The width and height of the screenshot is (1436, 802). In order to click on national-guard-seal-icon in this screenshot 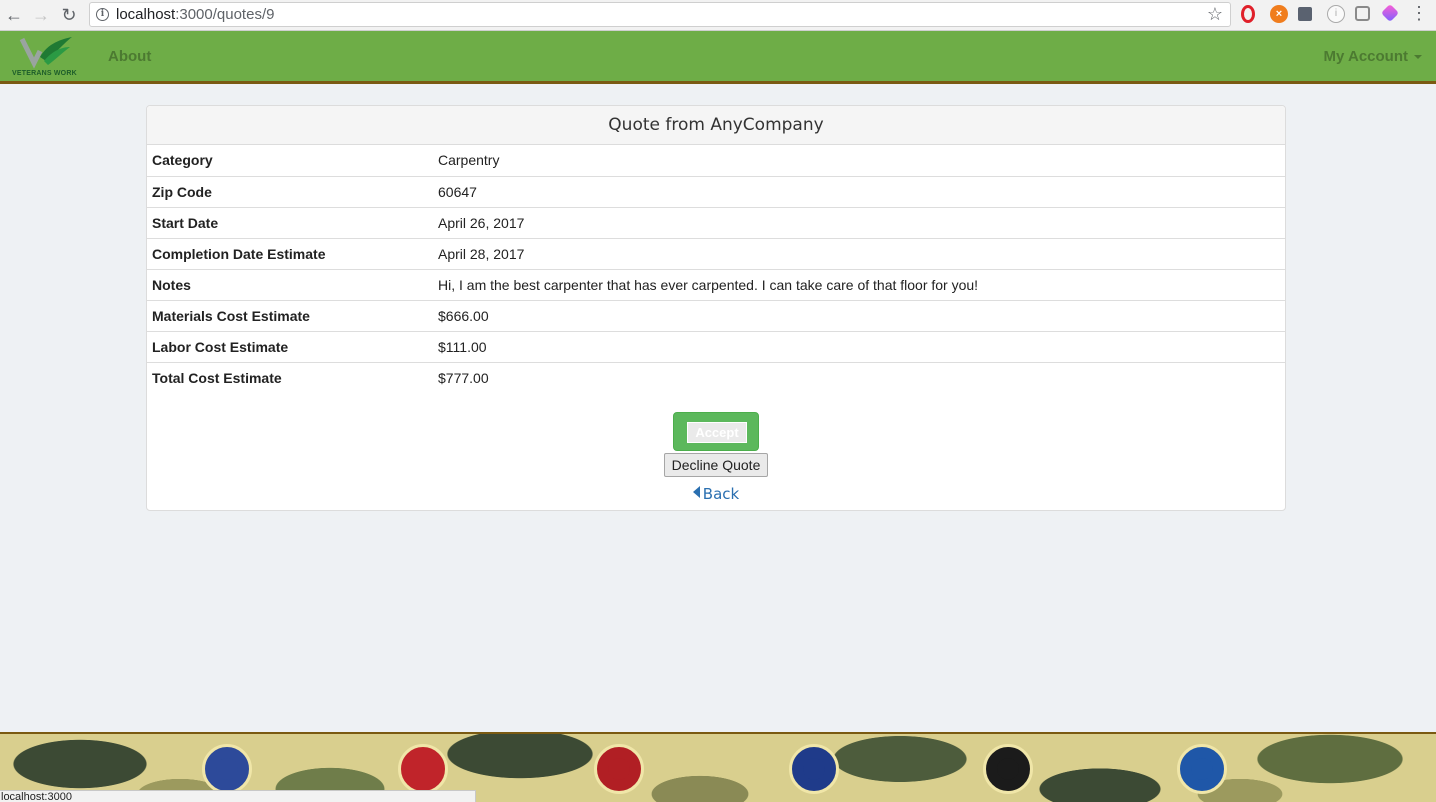, I will do `click(423, 769)`.